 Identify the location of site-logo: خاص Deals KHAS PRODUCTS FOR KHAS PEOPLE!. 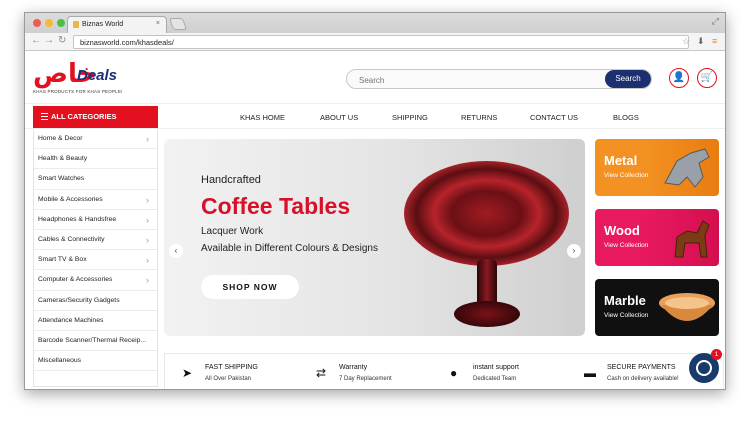
(93, 78).